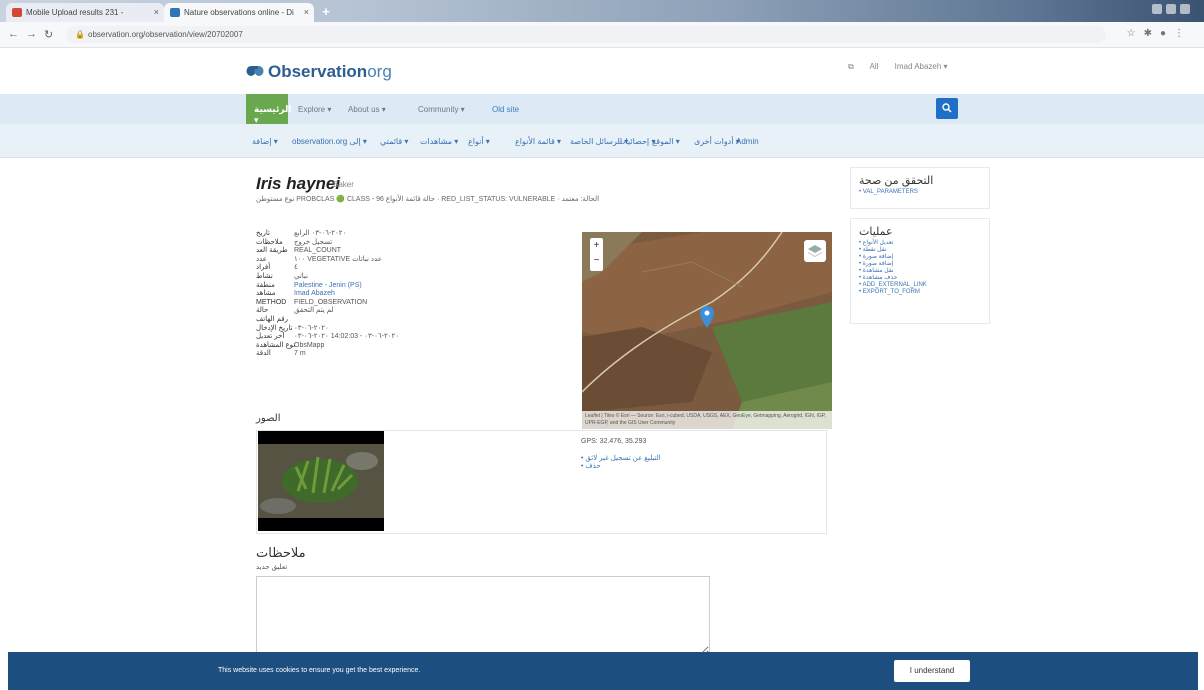 This screenshot has height=690, width=1204. What do you see at coordinates (1172, 10) in the screenshot?
I see `window-controls` at bounding box center [1172, 10].